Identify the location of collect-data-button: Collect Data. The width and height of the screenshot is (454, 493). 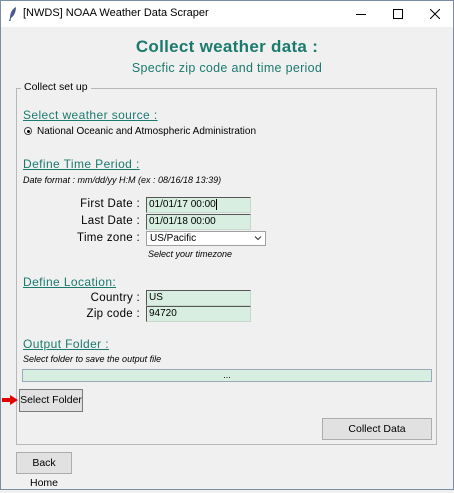
(377, 429).